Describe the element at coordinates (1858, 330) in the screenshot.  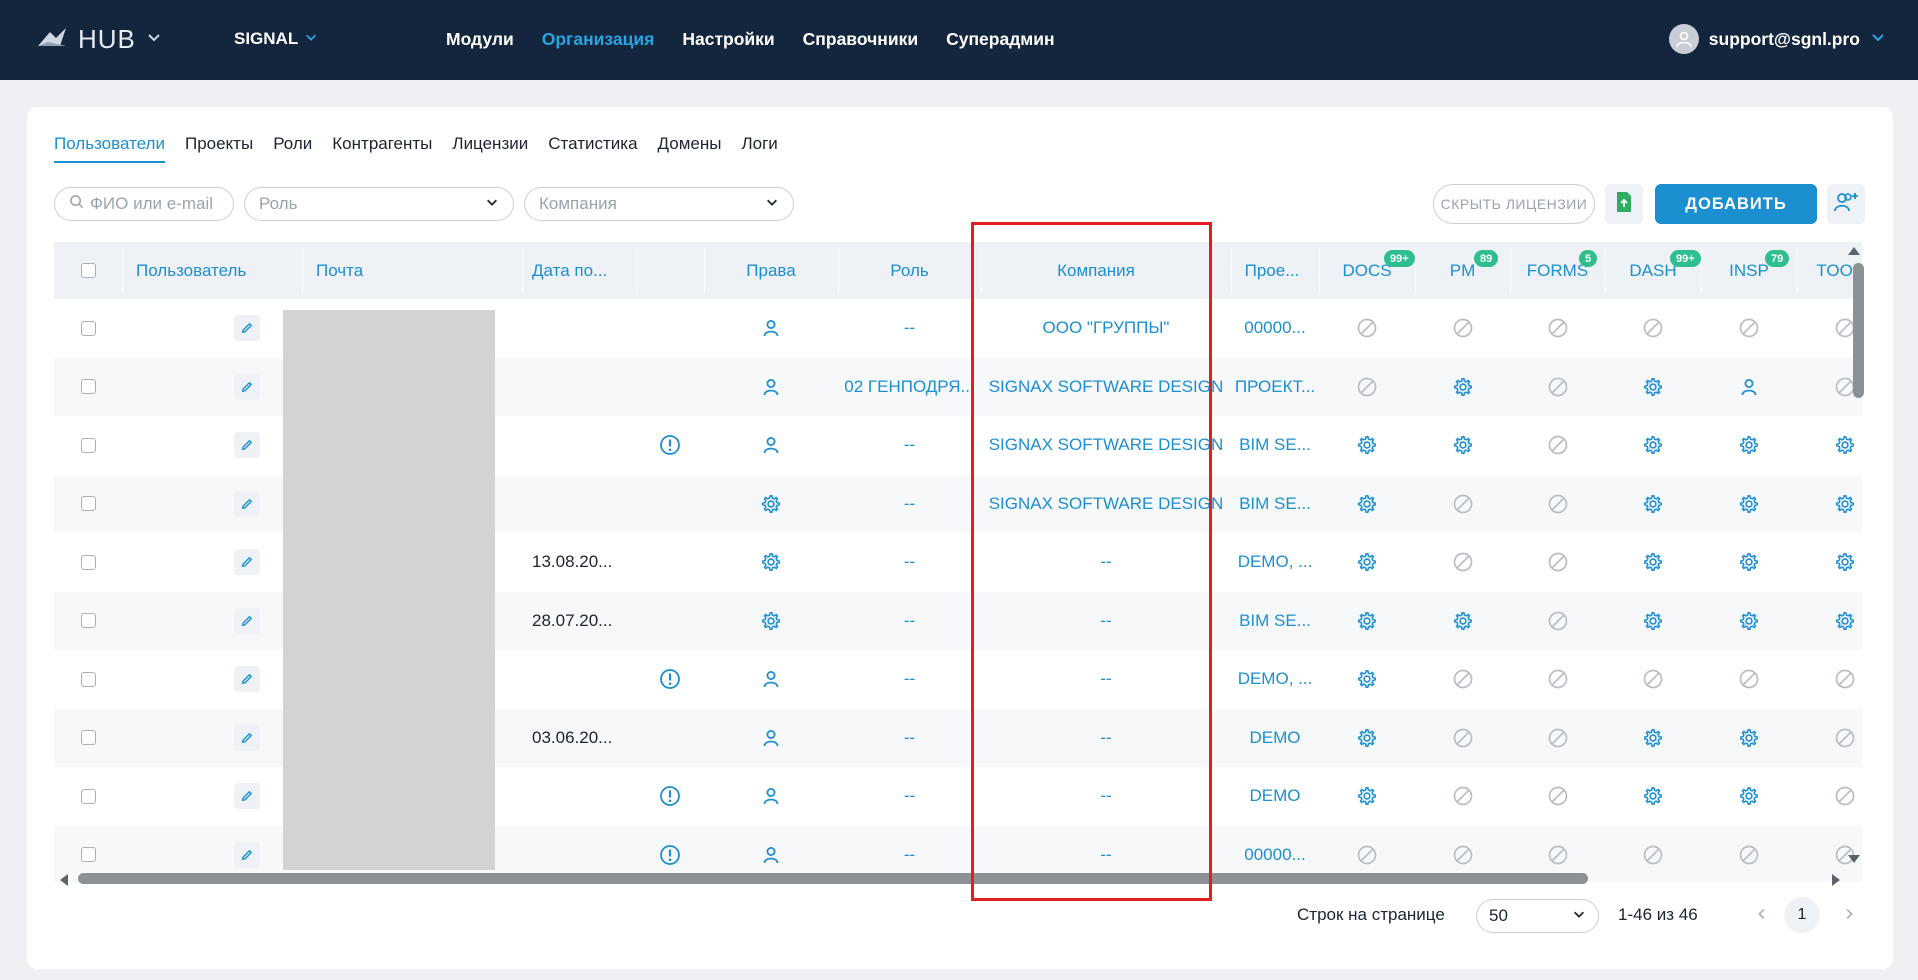
I see `vertical-scrollbar` at that location.